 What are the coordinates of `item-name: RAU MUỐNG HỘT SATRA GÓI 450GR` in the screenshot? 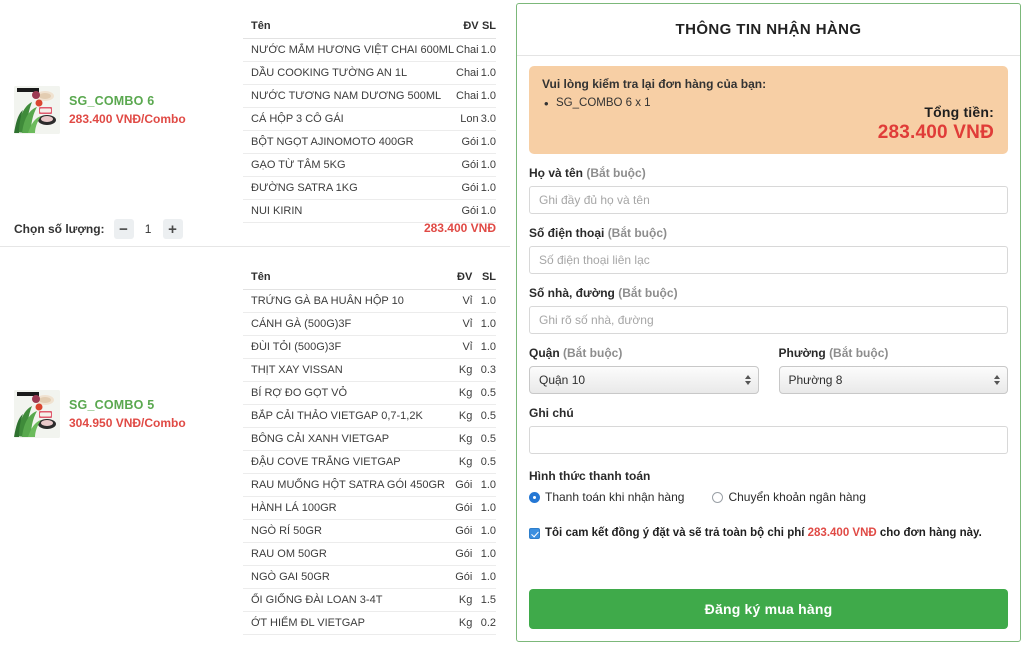 It's located at (344, 485).